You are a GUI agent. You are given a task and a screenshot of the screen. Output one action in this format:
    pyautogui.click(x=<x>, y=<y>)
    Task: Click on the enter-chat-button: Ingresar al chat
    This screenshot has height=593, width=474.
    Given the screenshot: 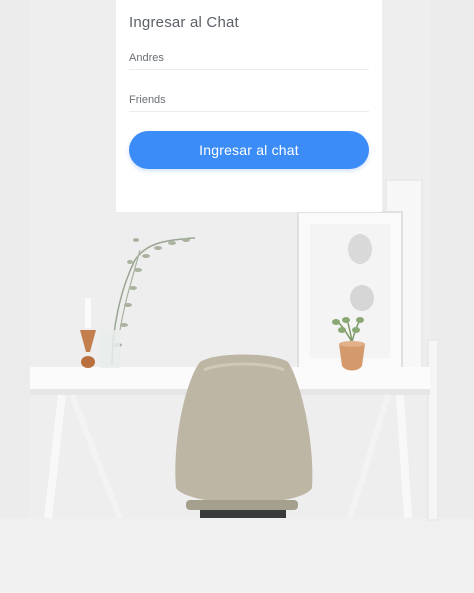 What is the action you would take?
    pyautogui.click(x=249, y=150)
    